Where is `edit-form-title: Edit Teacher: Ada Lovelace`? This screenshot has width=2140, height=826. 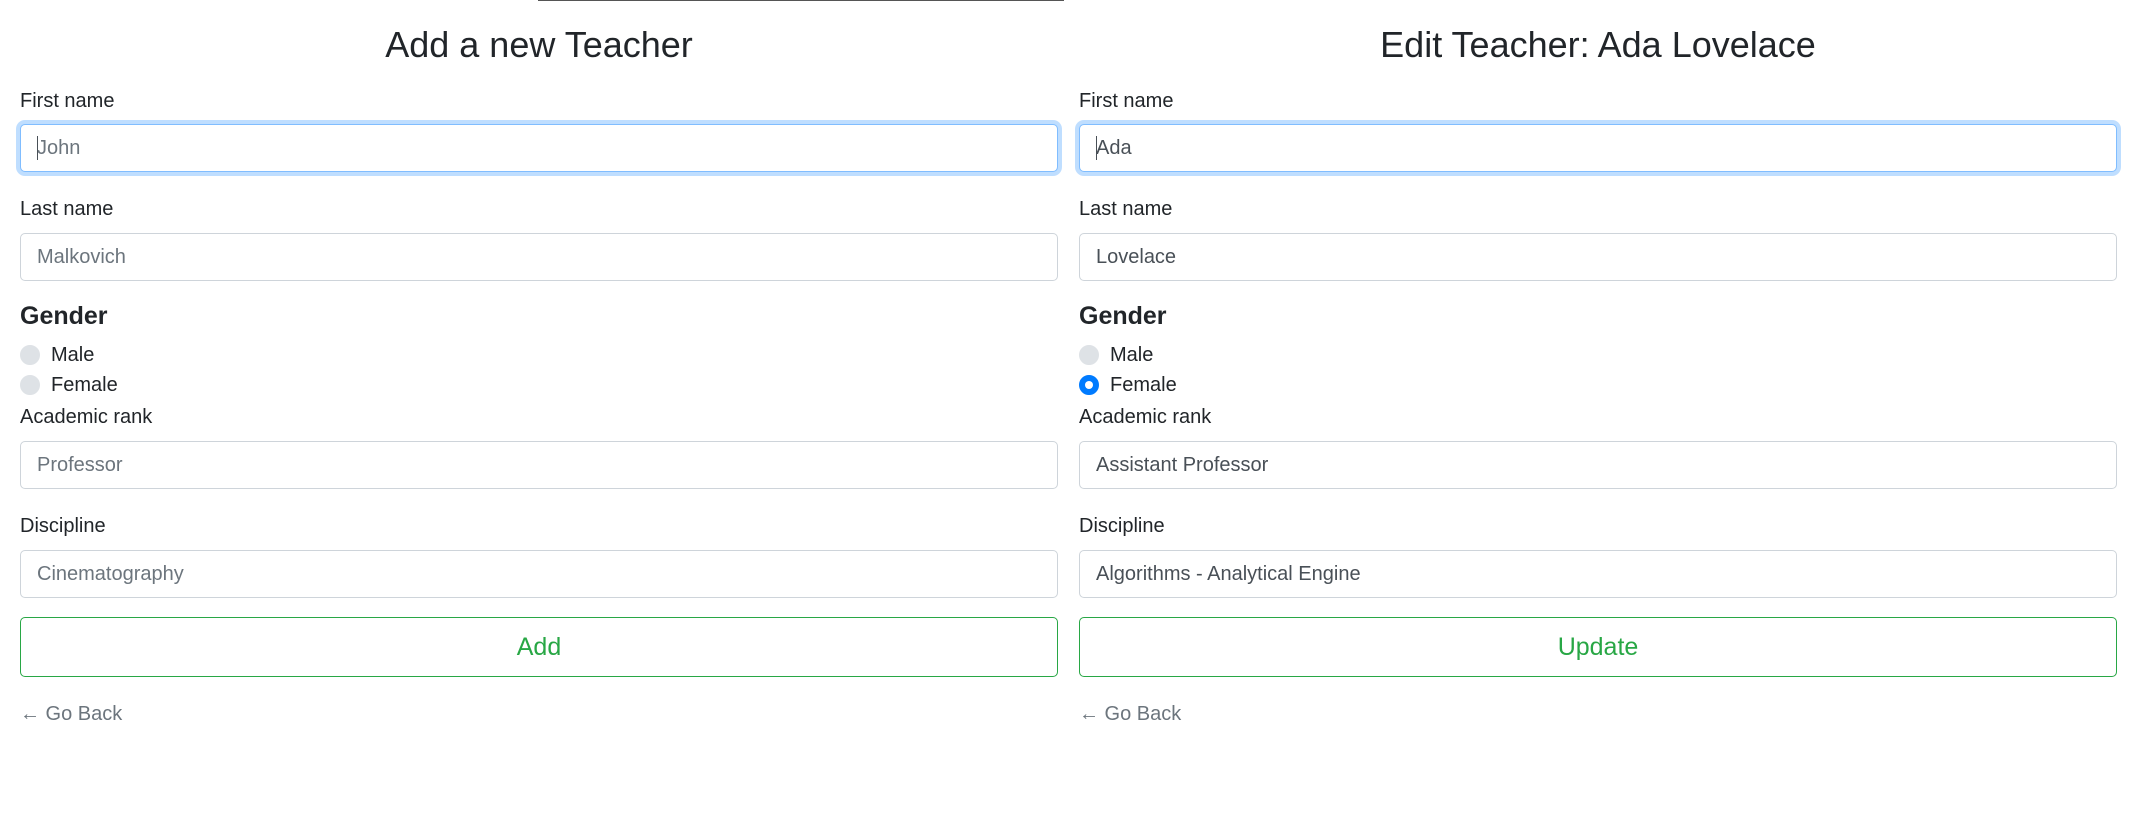
edit-form-title: Edit Teacher: Ada Lovelace is located at coordinates (1598, 44).